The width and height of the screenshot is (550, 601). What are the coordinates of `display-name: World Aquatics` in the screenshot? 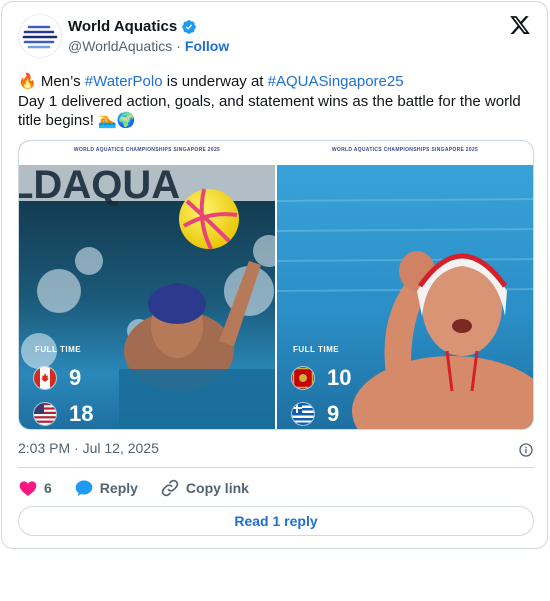 It's located at (122, 26).